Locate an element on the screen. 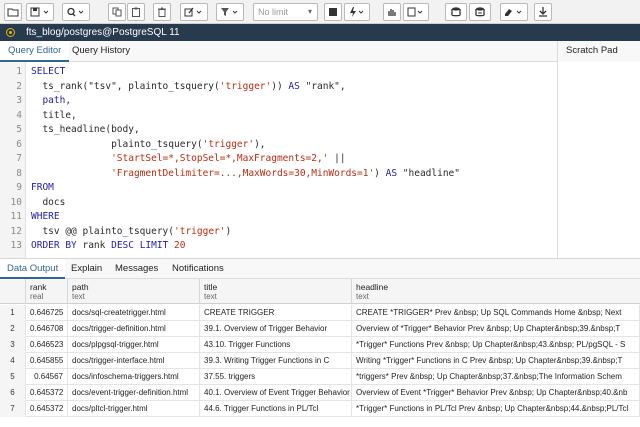 The width and height of the screenshot is (640, 427). row-number: 1 is located at coordinates (13, 313).